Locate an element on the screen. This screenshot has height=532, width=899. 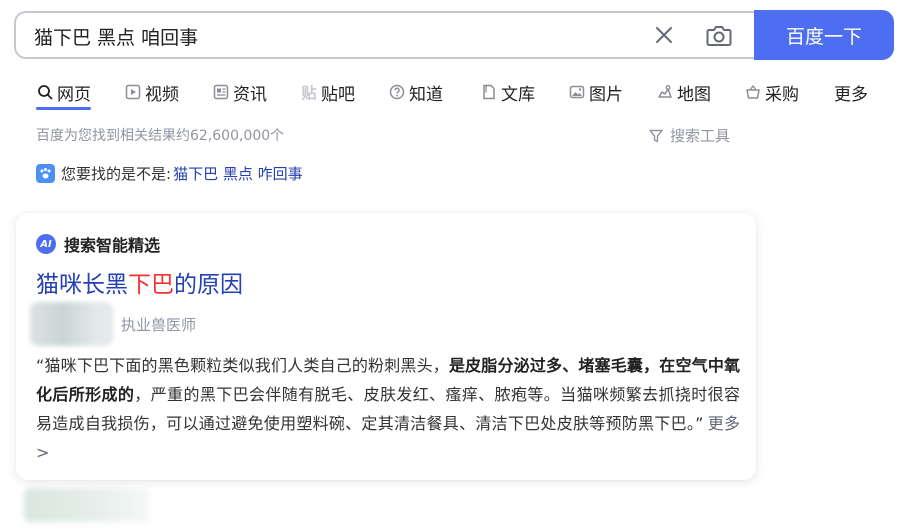
ai-icon: AI is located at coordinates (46, 244).